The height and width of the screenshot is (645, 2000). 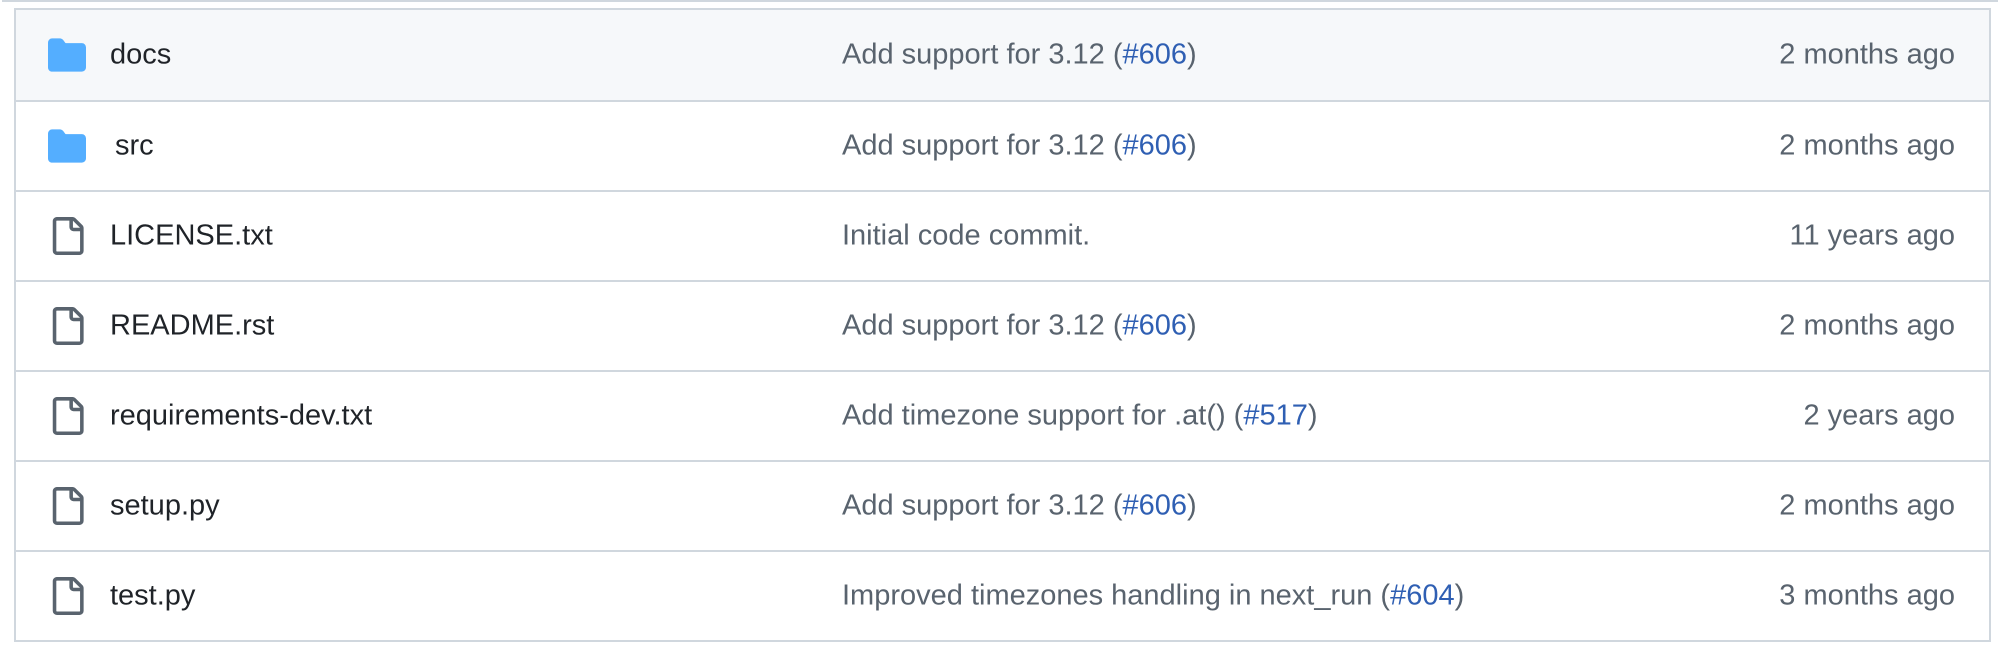 I want to click on file-name-link: README.rst, so click(x=192, y=326).